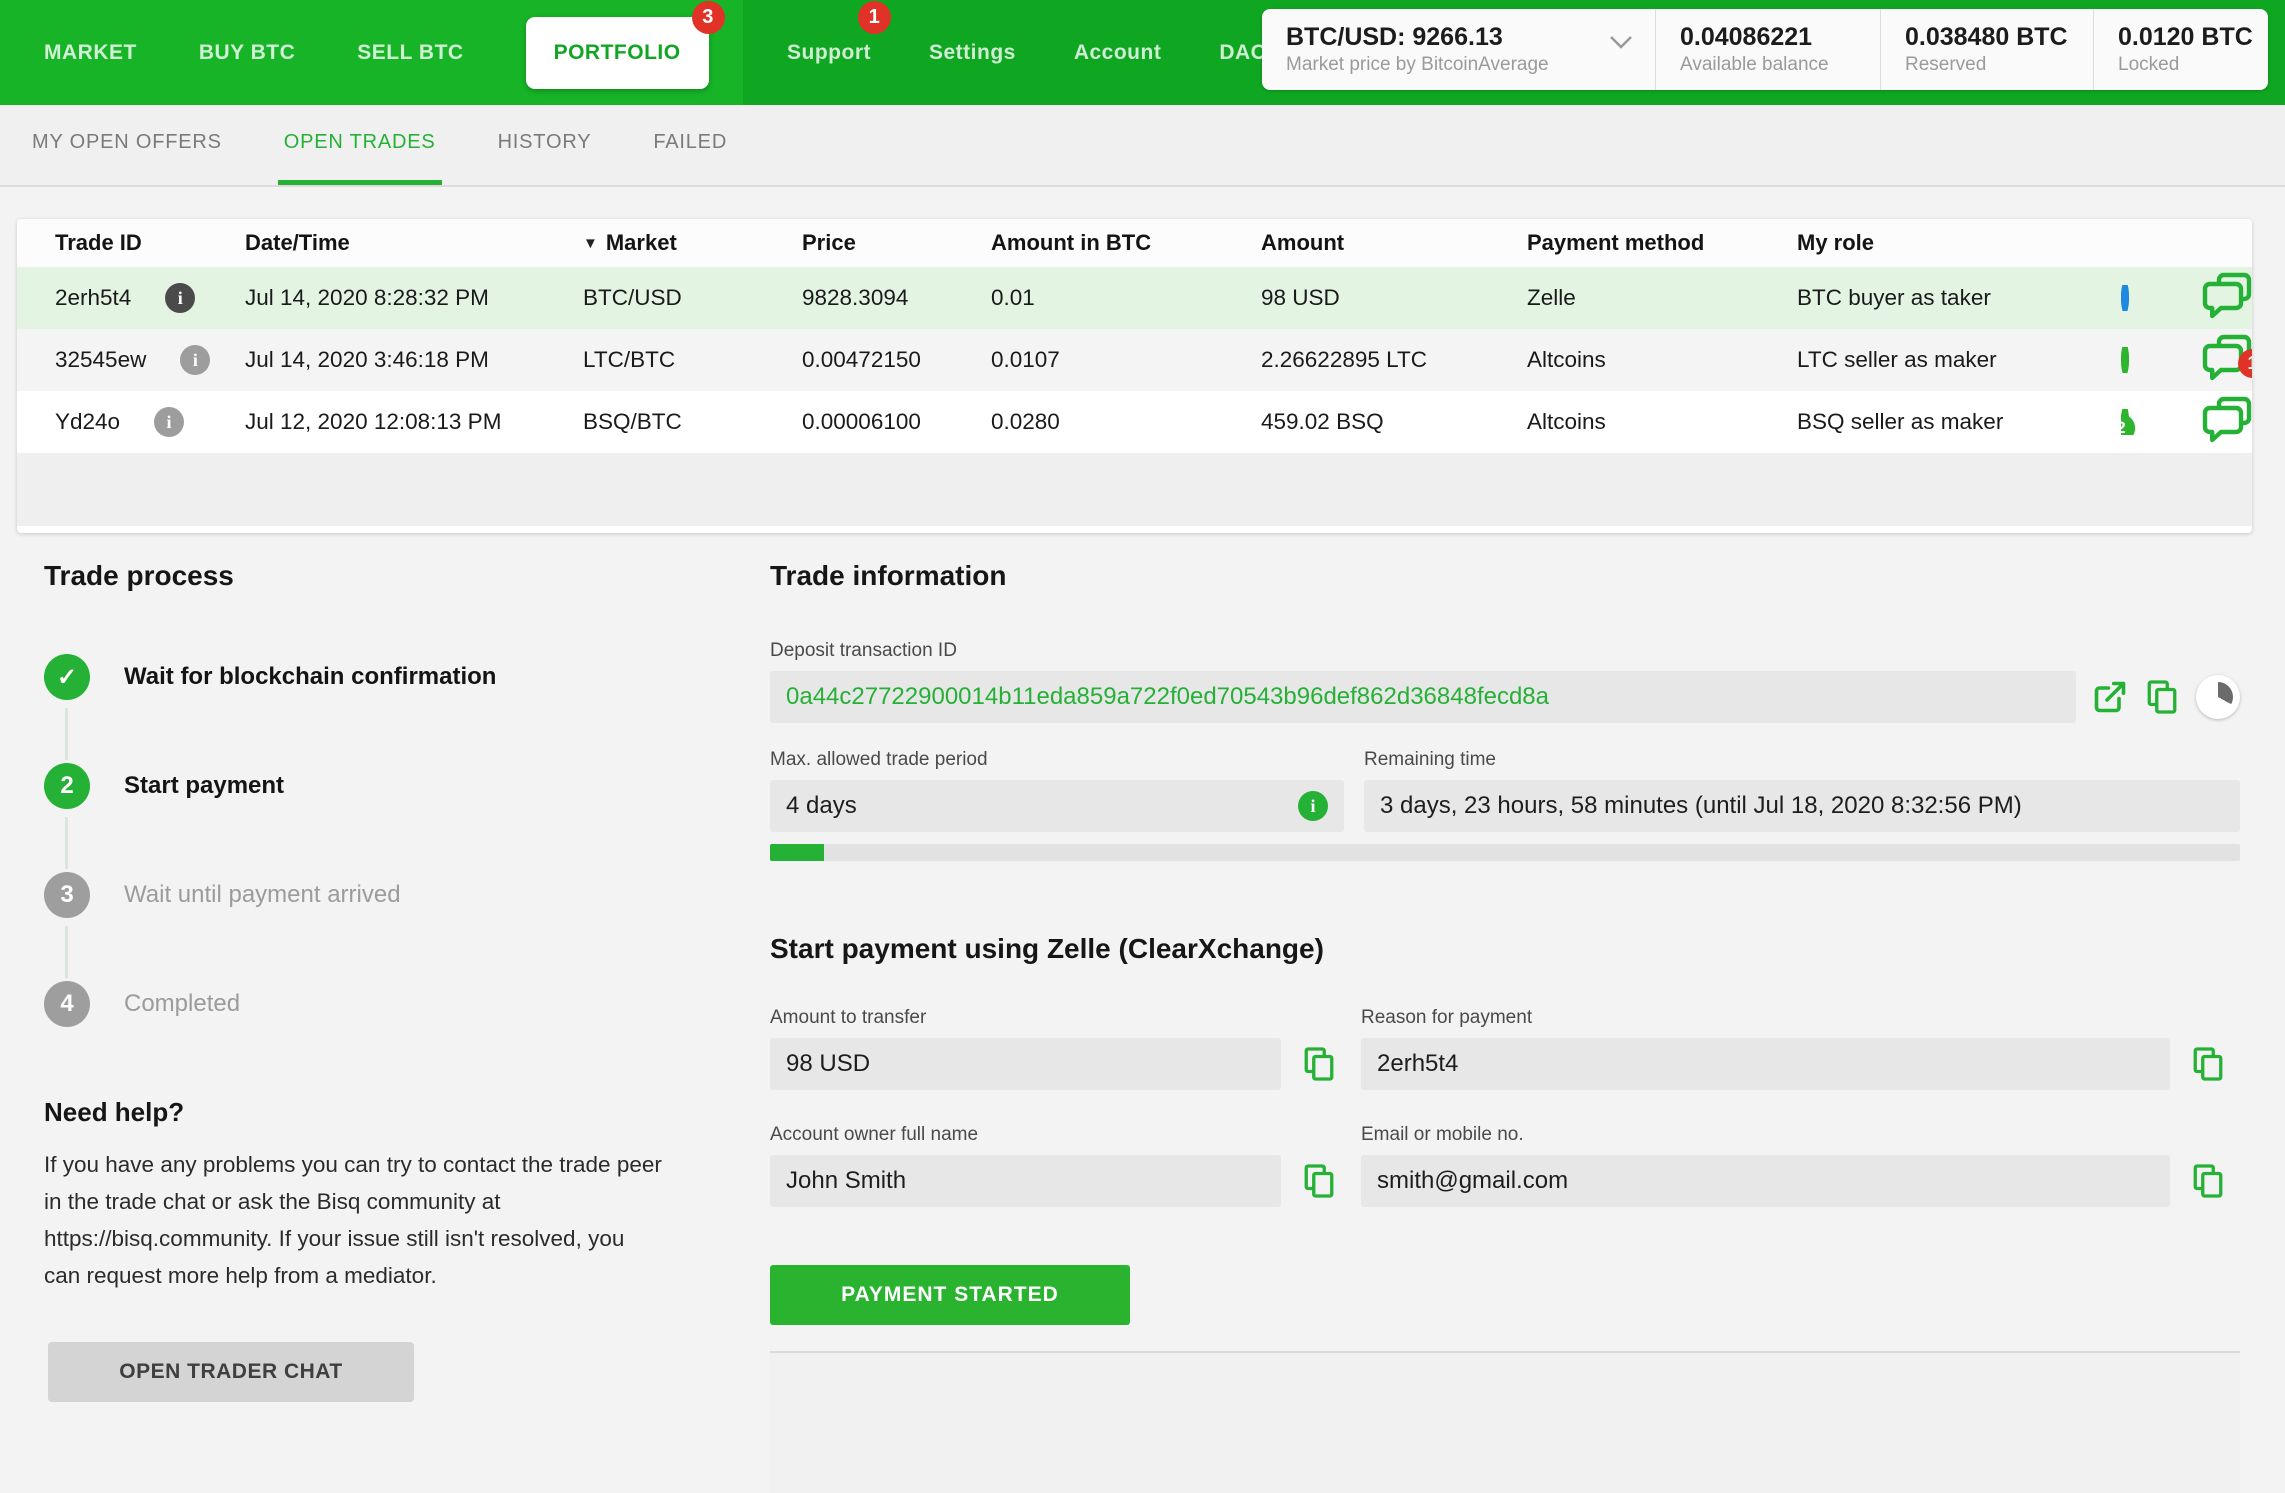 This screenshot has width=2285, height=1493. What do you see at coordinates (1047, 948) in the screenshot?
I see `start-payment-title: Start payment using Zelle (ClearXchange)` at bounding box center [1047, 948].